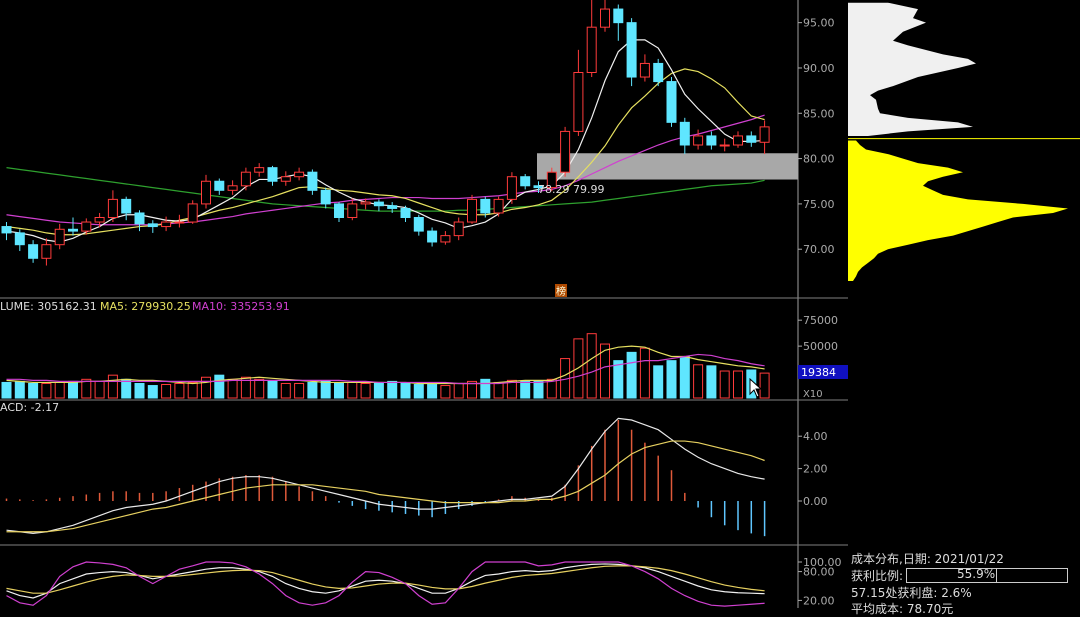 The width and height of the screenshot is (1080, 617). What do you see at coordinates (927, 559) in the screenshot?
I see `cost-title: 成本分布,日期: 2021/01/22` at bounding box center [927, 559].